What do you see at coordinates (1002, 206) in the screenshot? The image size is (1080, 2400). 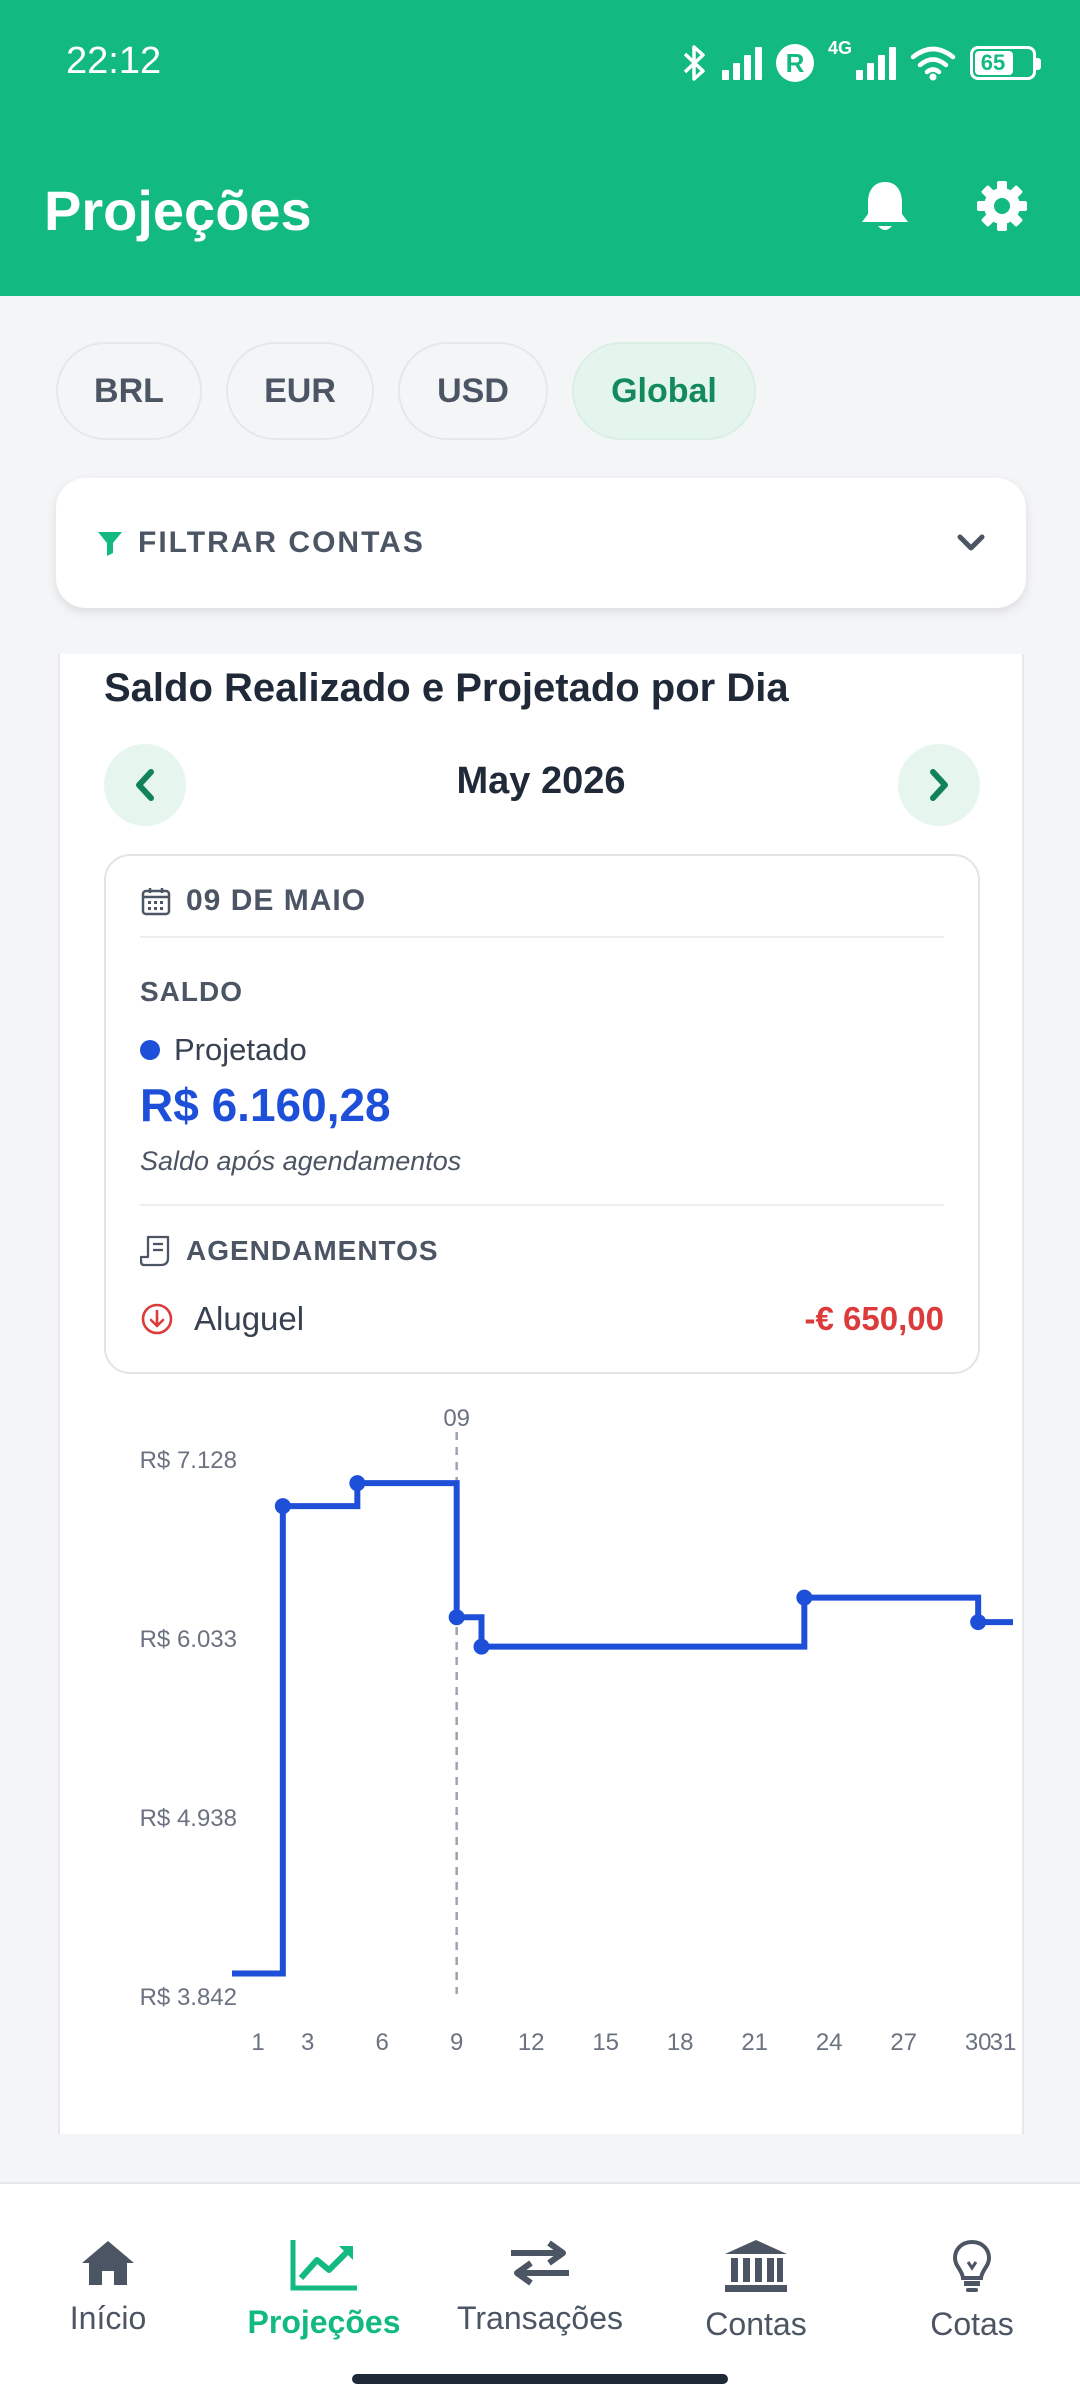 I see `settings-gear-icon` at bounding box center [1002, 206].